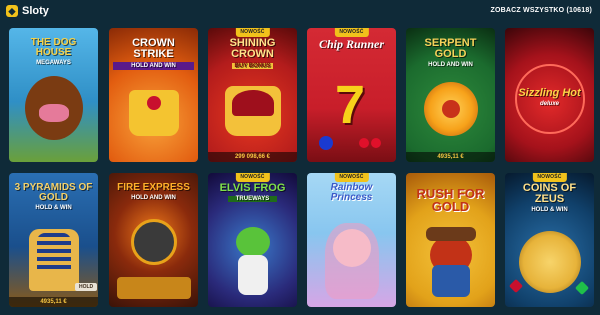 The width and height of the screenshot is (600, 315). What do you see at coordinates (252, 157) in the screenshot?
I see `jackpot-amount: 299 098,66 €` at bounding box center [252, 157].